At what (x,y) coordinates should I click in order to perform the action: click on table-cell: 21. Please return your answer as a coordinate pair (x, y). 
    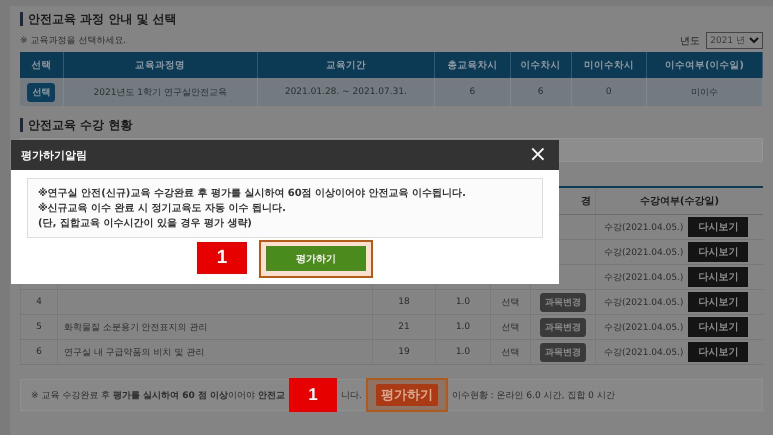
    Looking at the image, I should click on (404, 327).